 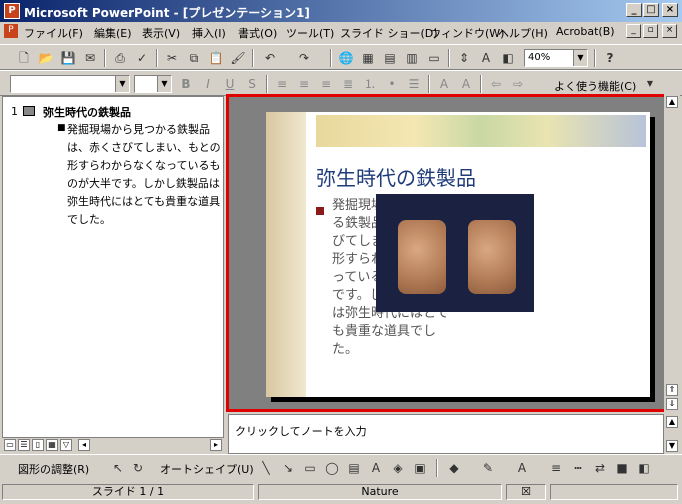 What do you see at coordinates (66, 445) in the screenshot?
I see `slideshow-view-icon: ▽` at bounding box center [66, 445].